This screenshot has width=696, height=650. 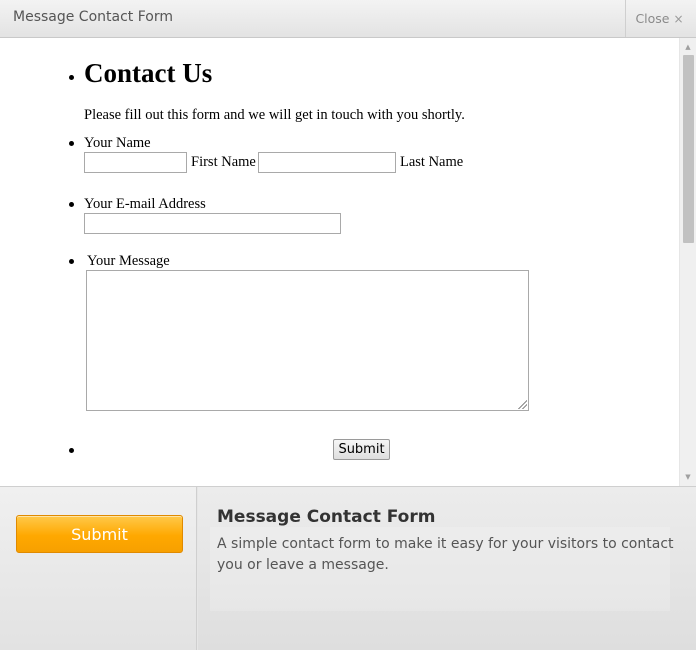 I want to click on preview-scrollbar: ▲ ▼, so click(x=687, y=262).